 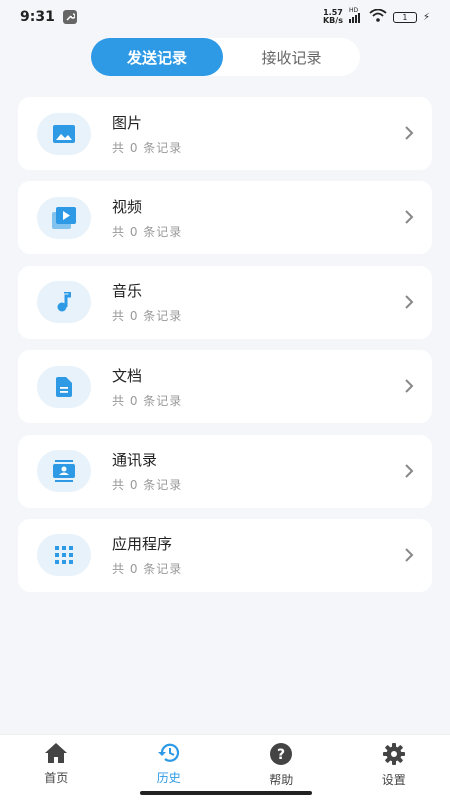 I want to click on network-speed: 1.57 KB/s, so click(x=333, y=17).